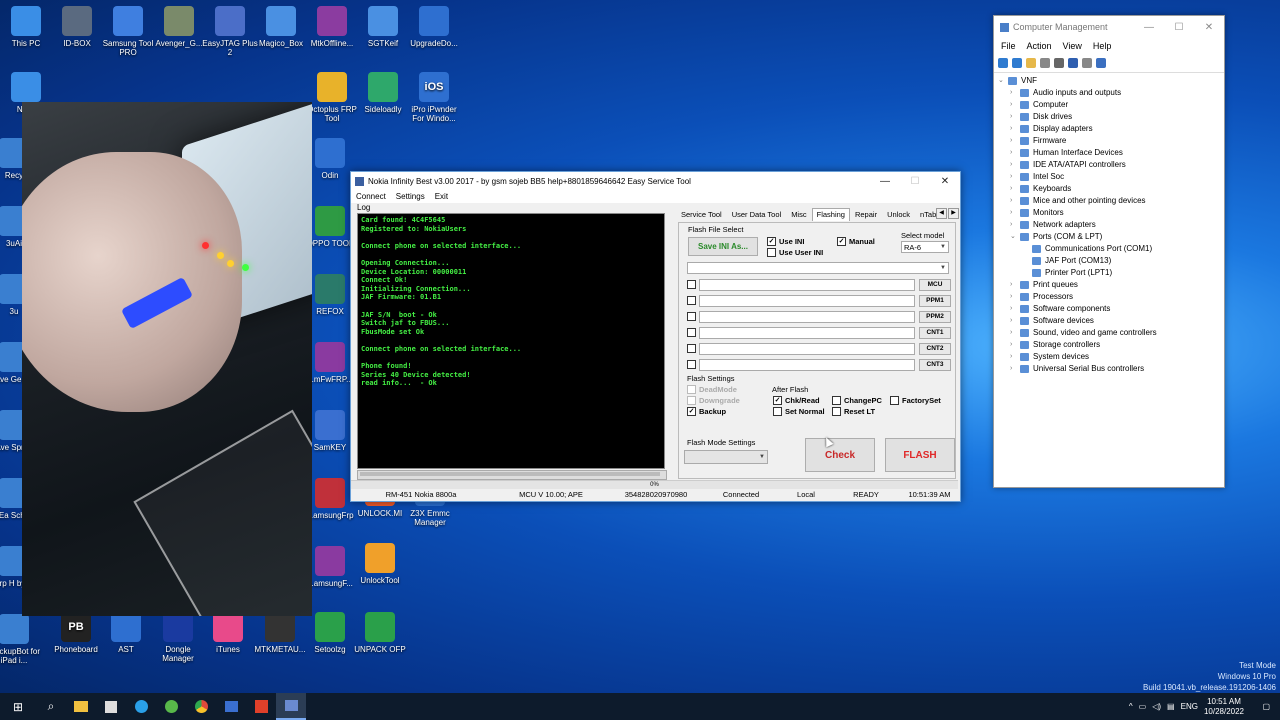 Image resolution: width=1280 pixels, height=720 pixels. What do you see at coordinates (1111, 237) in the screenshot?
I see `tree-node: ⌄ Ports (COM & LPT)` at bounding box center [1111, 237].